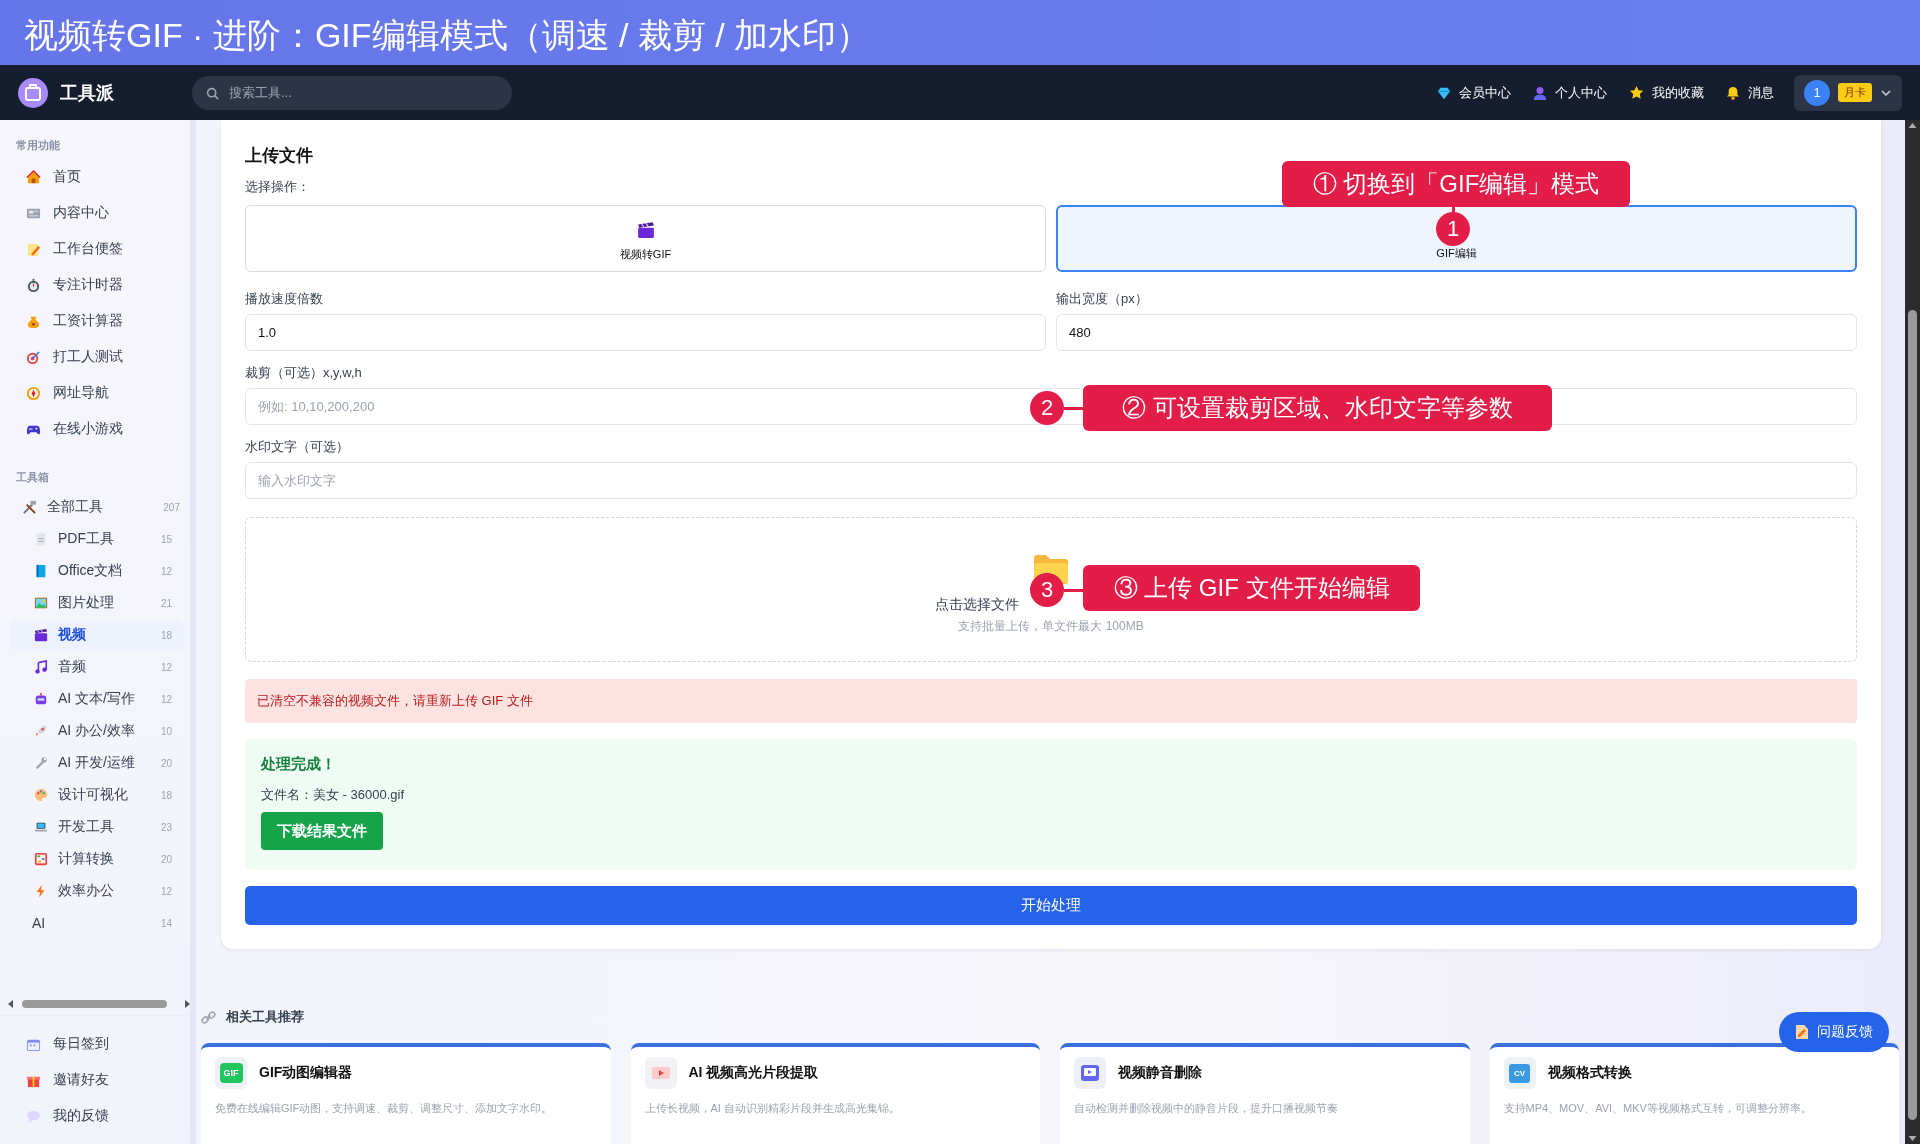 The height and width of the screenshot is (1144, 1920). I want to click on music-note-icon, so click(41, 667).